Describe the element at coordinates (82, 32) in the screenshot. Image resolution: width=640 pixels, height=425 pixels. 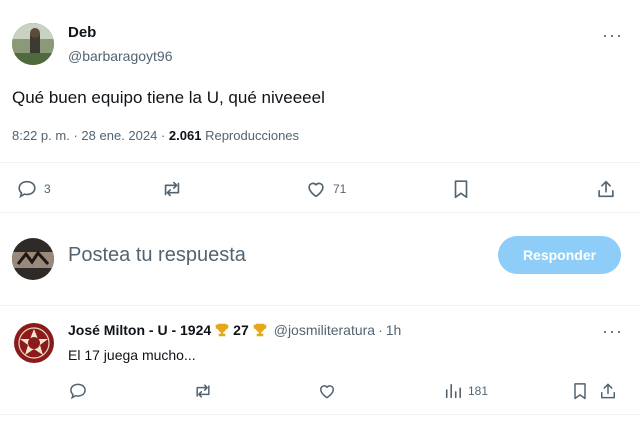
I see `author-name: Deb` at that location.